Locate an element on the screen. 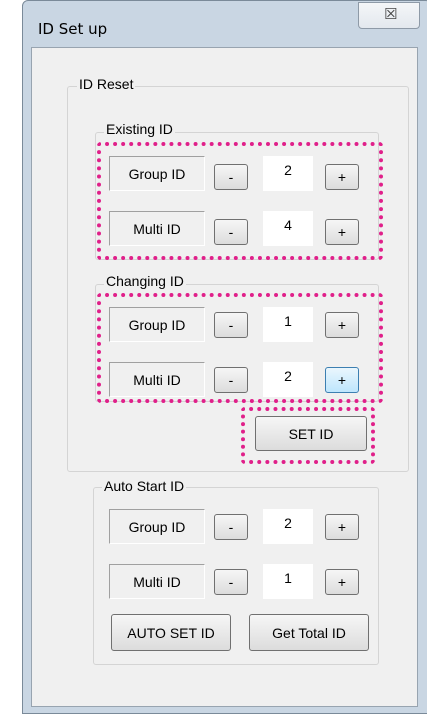 This screenshot has width=427, height=714. get-total-id-button: Get Total ID is located at coordinates (309, 632).